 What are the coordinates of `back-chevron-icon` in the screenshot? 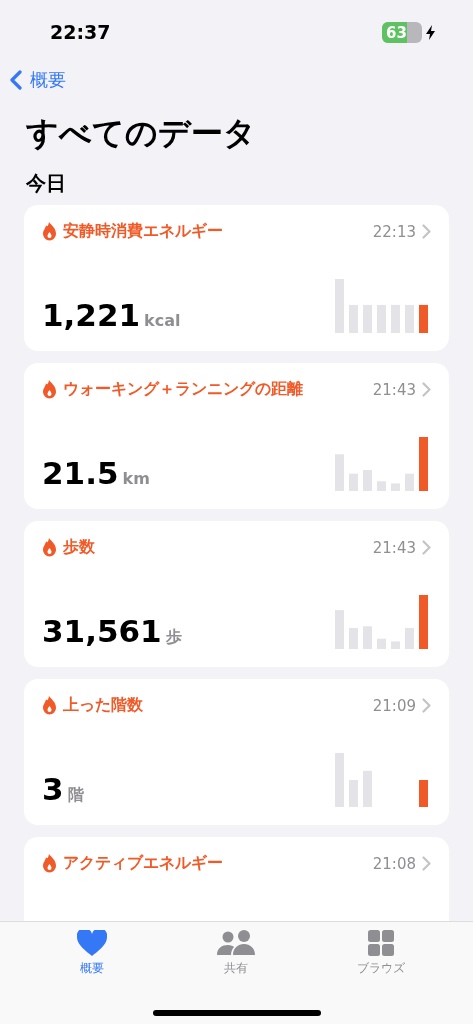 It's located at (16, 80).